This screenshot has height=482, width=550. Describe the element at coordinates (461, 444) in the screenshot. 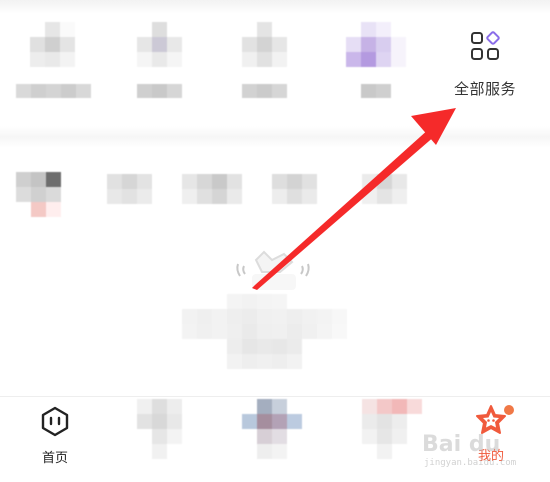

I see `watermark-logo: Bai du` at that location.